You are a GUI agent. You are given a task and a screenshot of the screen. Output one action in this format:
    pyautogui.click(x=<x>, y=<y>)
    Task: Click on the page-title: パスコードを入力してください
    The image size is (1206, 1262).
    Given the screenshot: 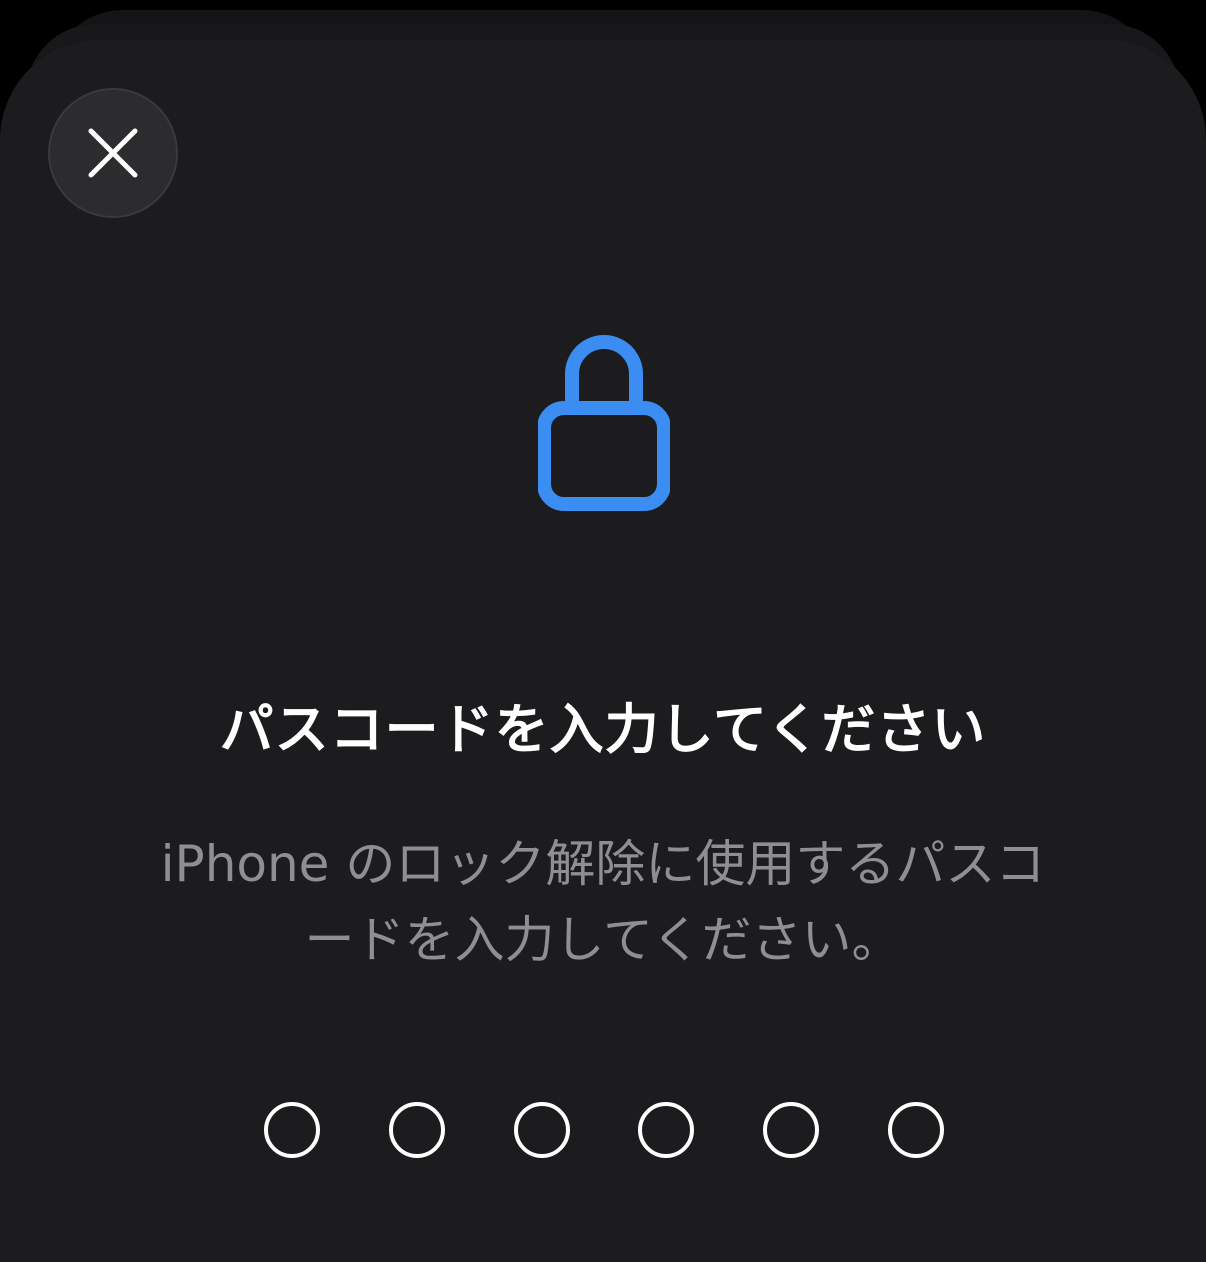 What is the action you would take?
    pyautogui.click(x=603, y=729)
    